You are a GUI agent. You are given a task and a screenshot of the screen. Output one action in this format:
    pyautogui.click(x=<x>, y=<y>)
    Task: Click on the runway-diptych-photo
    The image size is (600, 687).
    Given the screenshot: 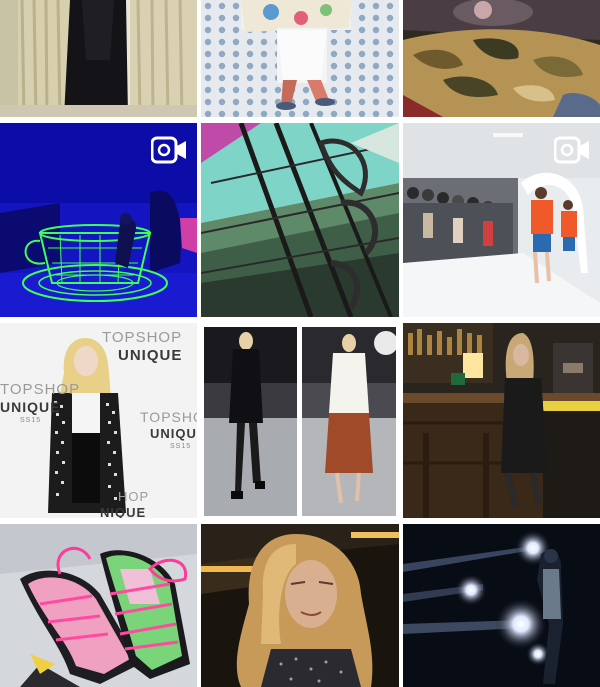 What is the action you would take?
    pyautogui.click(x=300, y=420)
    